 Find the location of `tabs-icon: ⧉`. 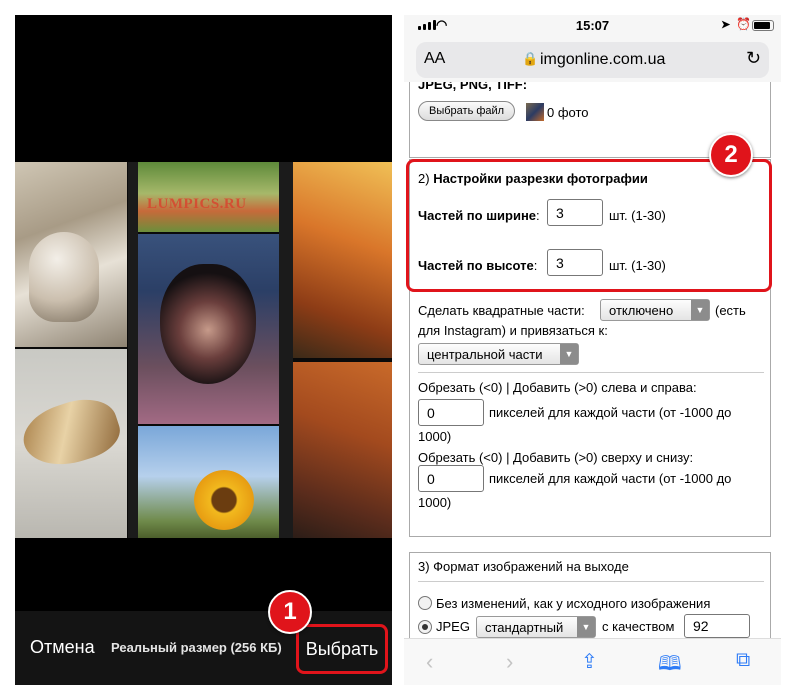

tabs-icon: ⧉ is located at coordinates (743, 660).